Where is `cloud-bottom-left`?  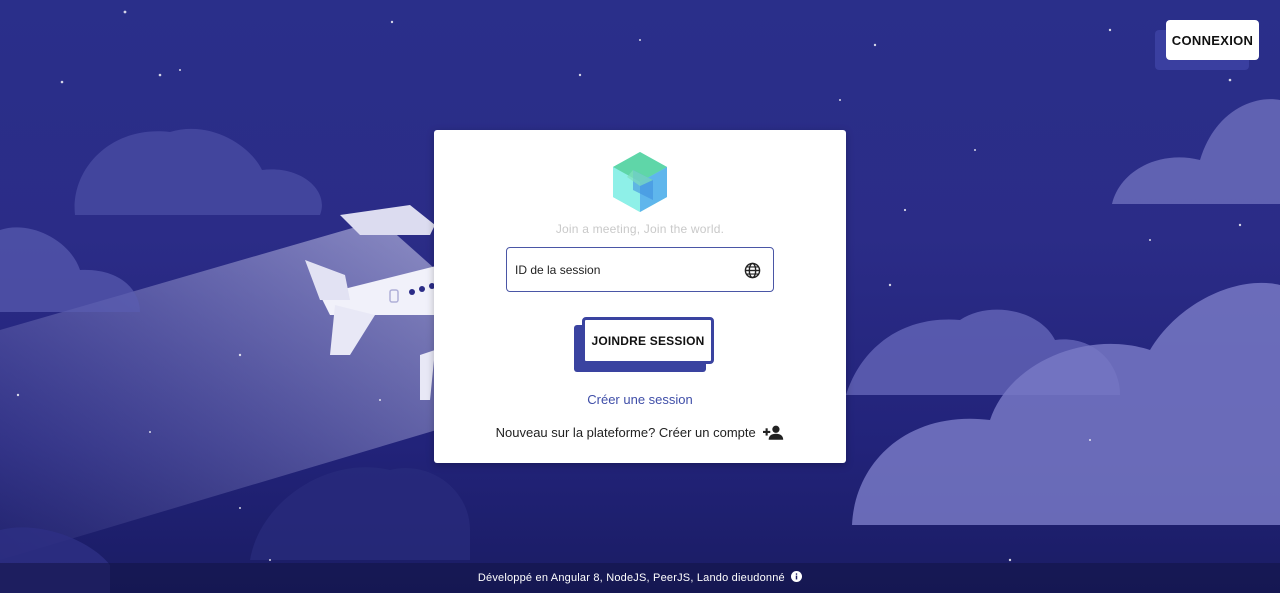 cloud-bottom-left is located at coordinates (360, 513).